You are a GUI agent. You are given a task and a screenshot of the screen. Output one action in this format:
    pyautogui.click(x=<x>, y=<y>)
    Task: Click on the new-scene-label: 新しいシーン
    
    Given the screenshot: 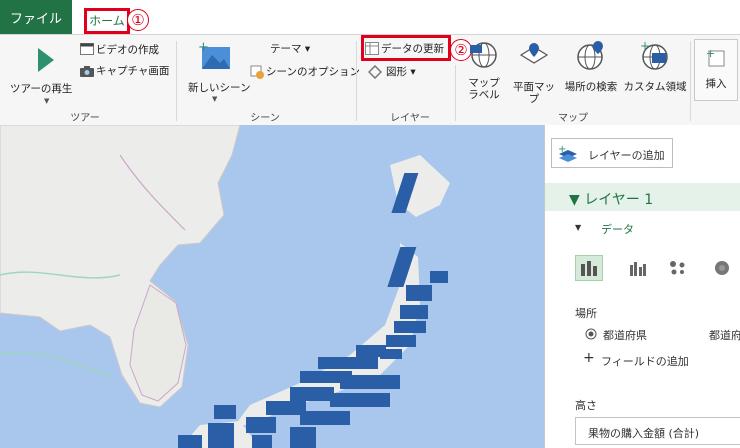 What is the action you would take?
    pyautogui.click(x=219, y=88)
    